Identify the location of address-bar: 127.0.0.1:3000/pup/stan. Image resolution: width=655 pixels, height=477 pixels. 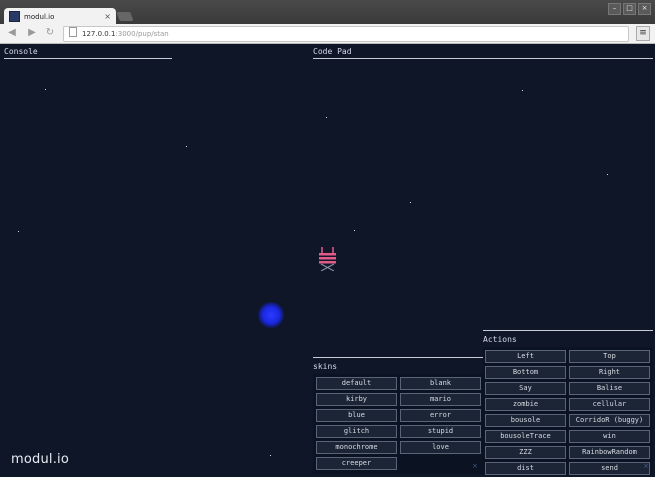
(346, 34).